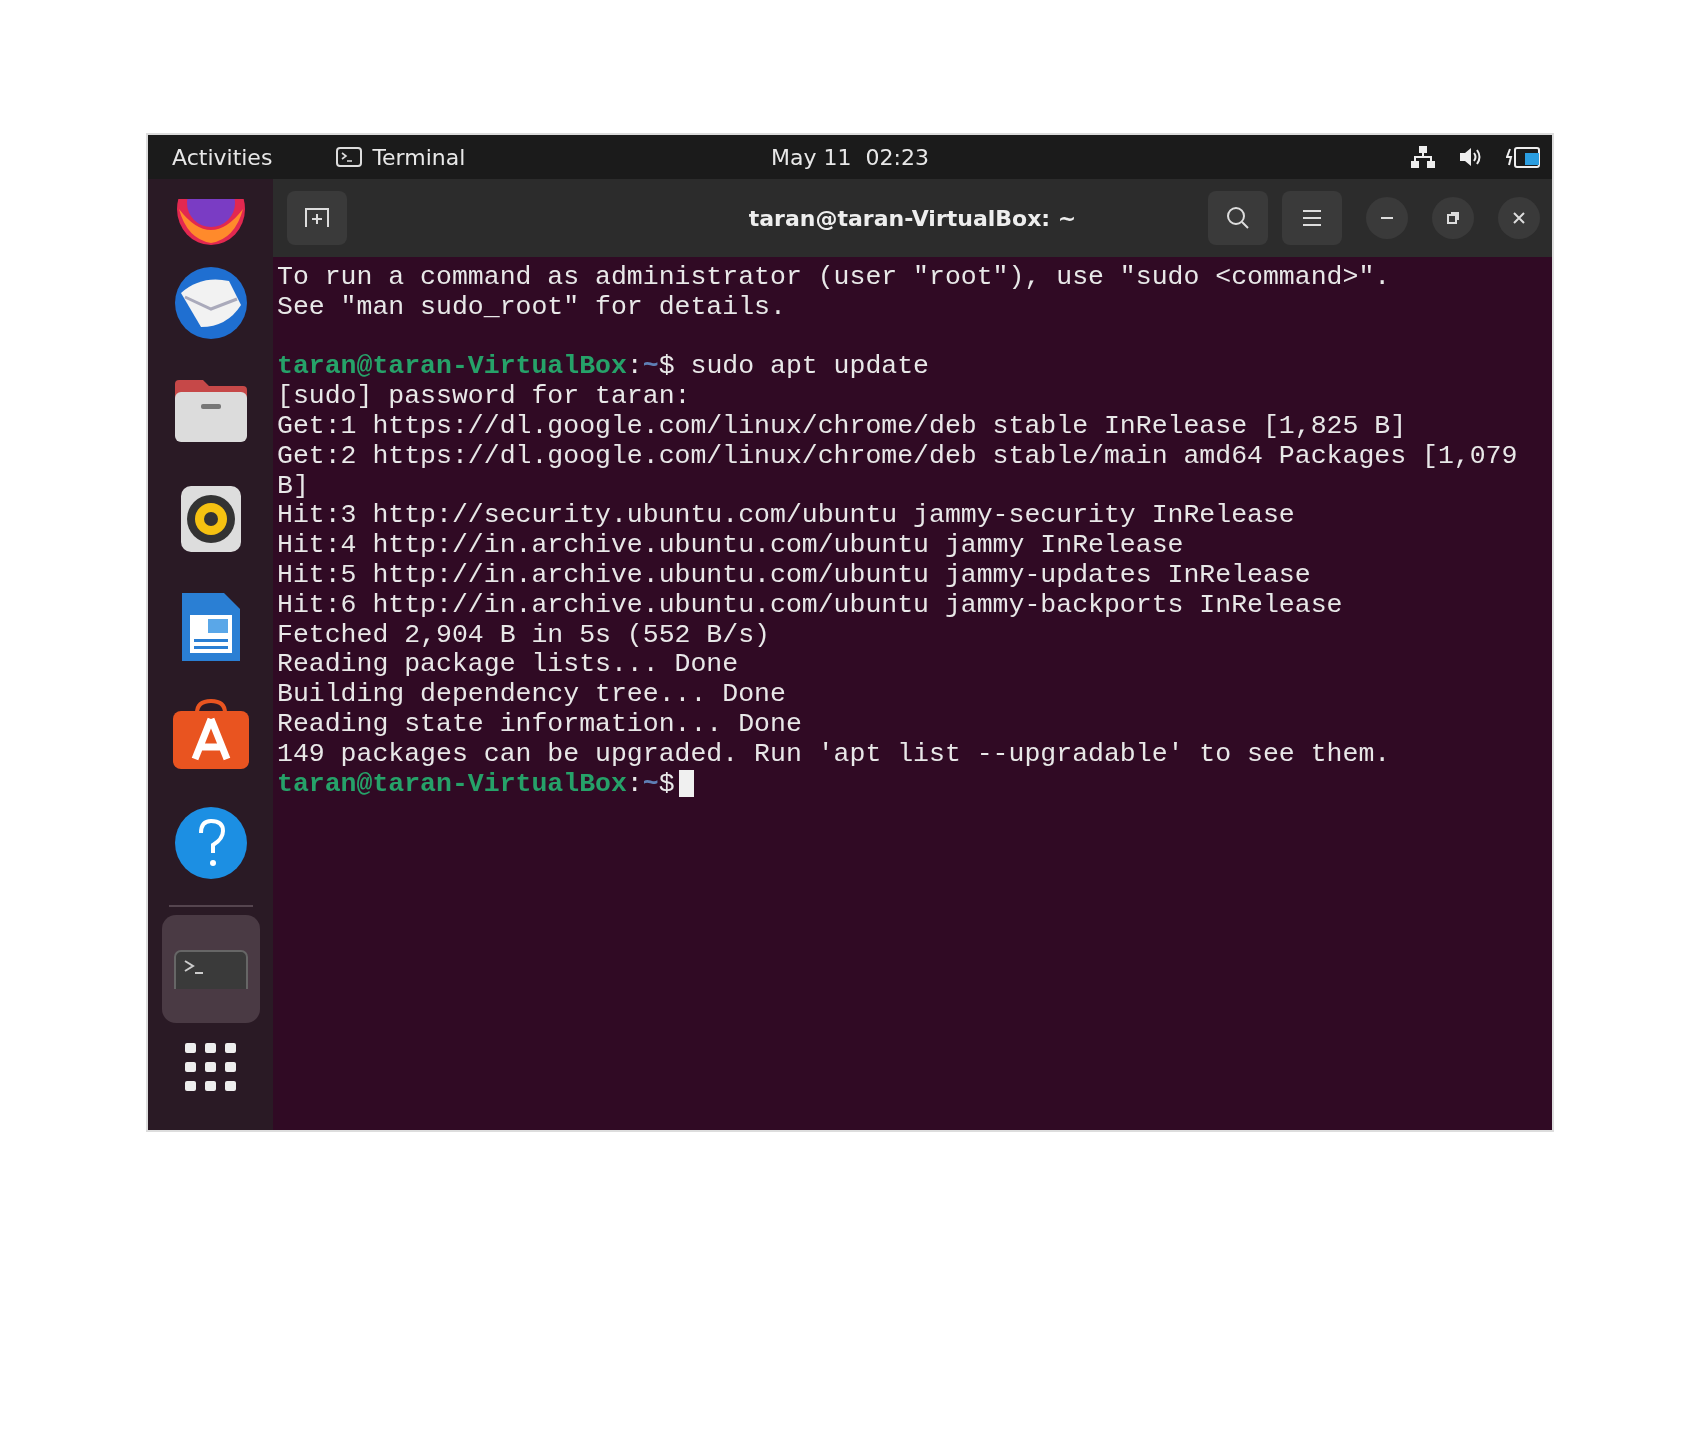 The height and width of the screenshot is (1438, 1700). I want to click on search-button, so click(1238, 218).